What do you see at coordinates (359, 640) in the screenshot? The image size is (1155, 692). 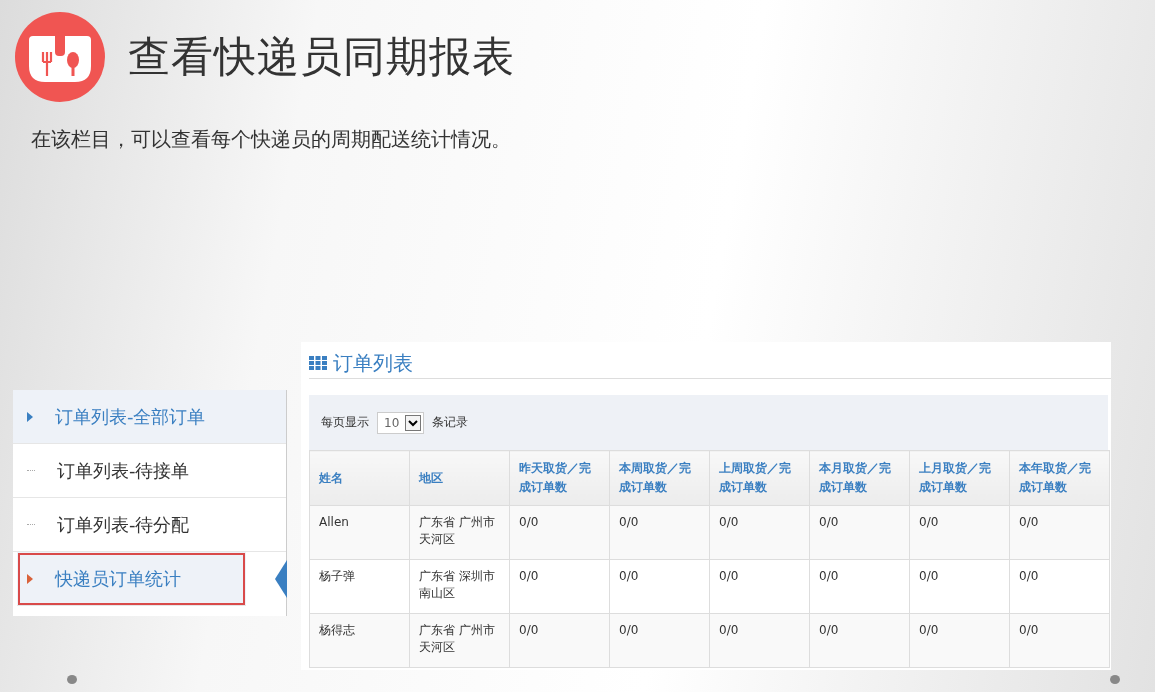 I see `table-cell: 杨得志` at bounding box center [359, 640].